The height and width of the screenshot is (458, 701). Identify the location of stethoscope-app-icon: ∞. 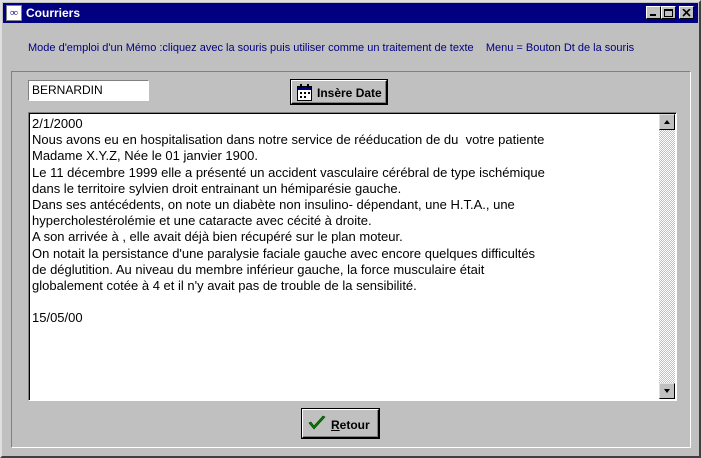
(14, 13).